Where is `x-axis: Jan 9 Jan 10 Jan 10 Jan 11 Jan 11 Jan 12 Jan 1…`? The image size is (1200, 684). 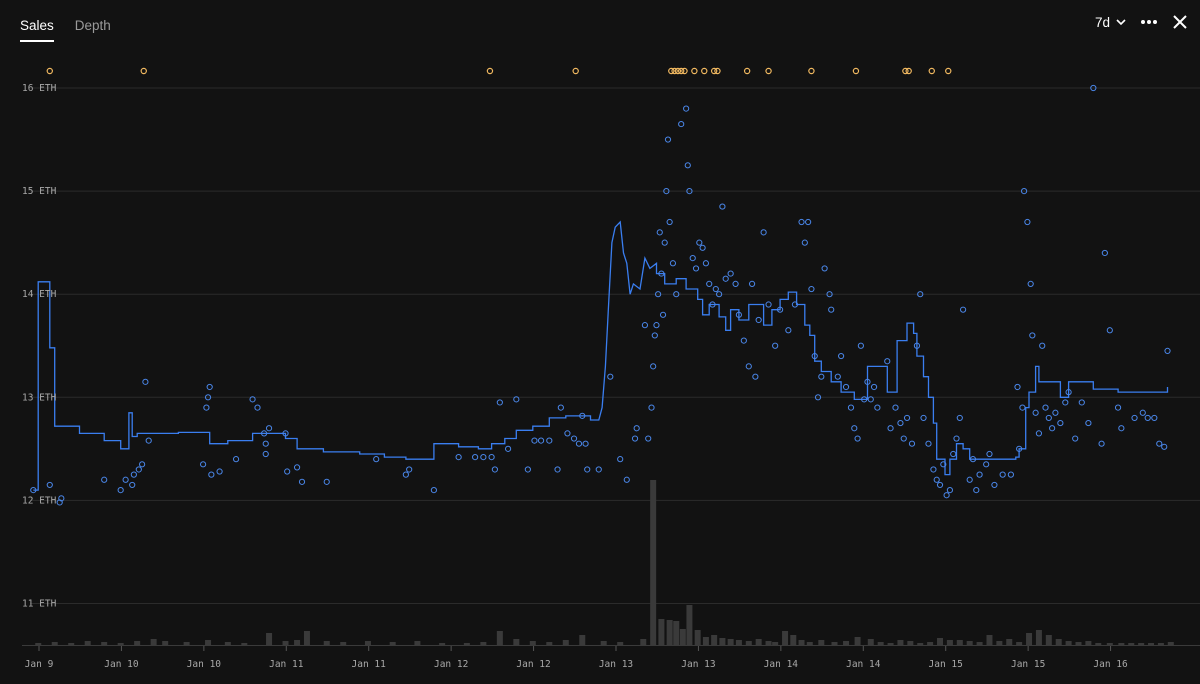
x-axis: Jan 9 Jan 10 Jan 10 Jan 11 Jan 11 Jan 12 Jan 1… is located at coordinates (576, 658).